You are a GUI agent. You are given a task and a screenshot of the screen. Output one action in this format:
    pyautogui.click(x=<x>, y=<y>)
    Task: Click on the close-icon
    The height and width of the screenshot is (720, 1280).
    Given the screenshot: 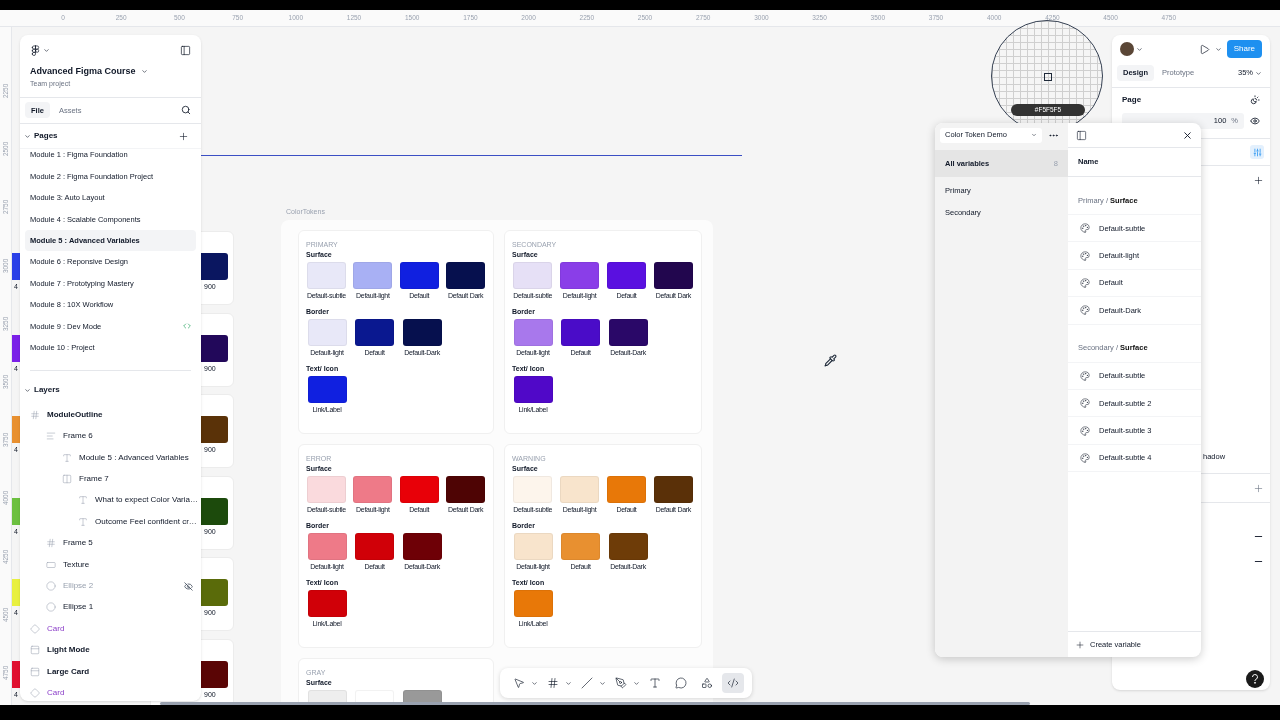 What is the action you would take?
    pyautogui.click(x=1187, y=135)
    